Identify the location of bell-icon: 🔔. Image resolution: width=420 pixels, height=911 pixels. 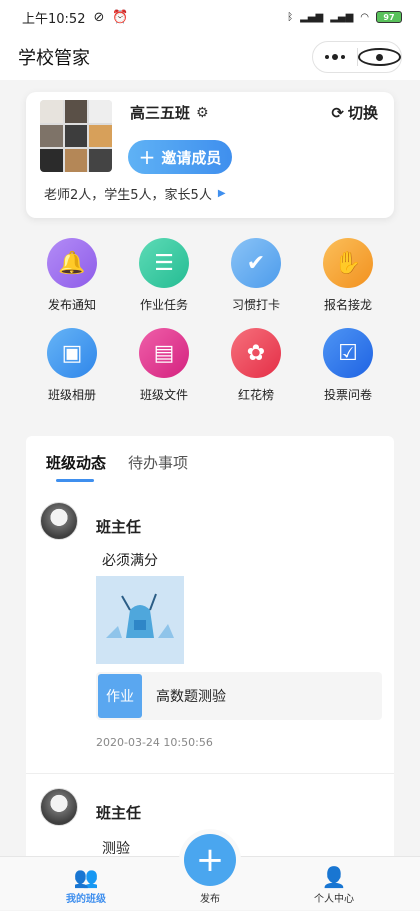
(72, 263).